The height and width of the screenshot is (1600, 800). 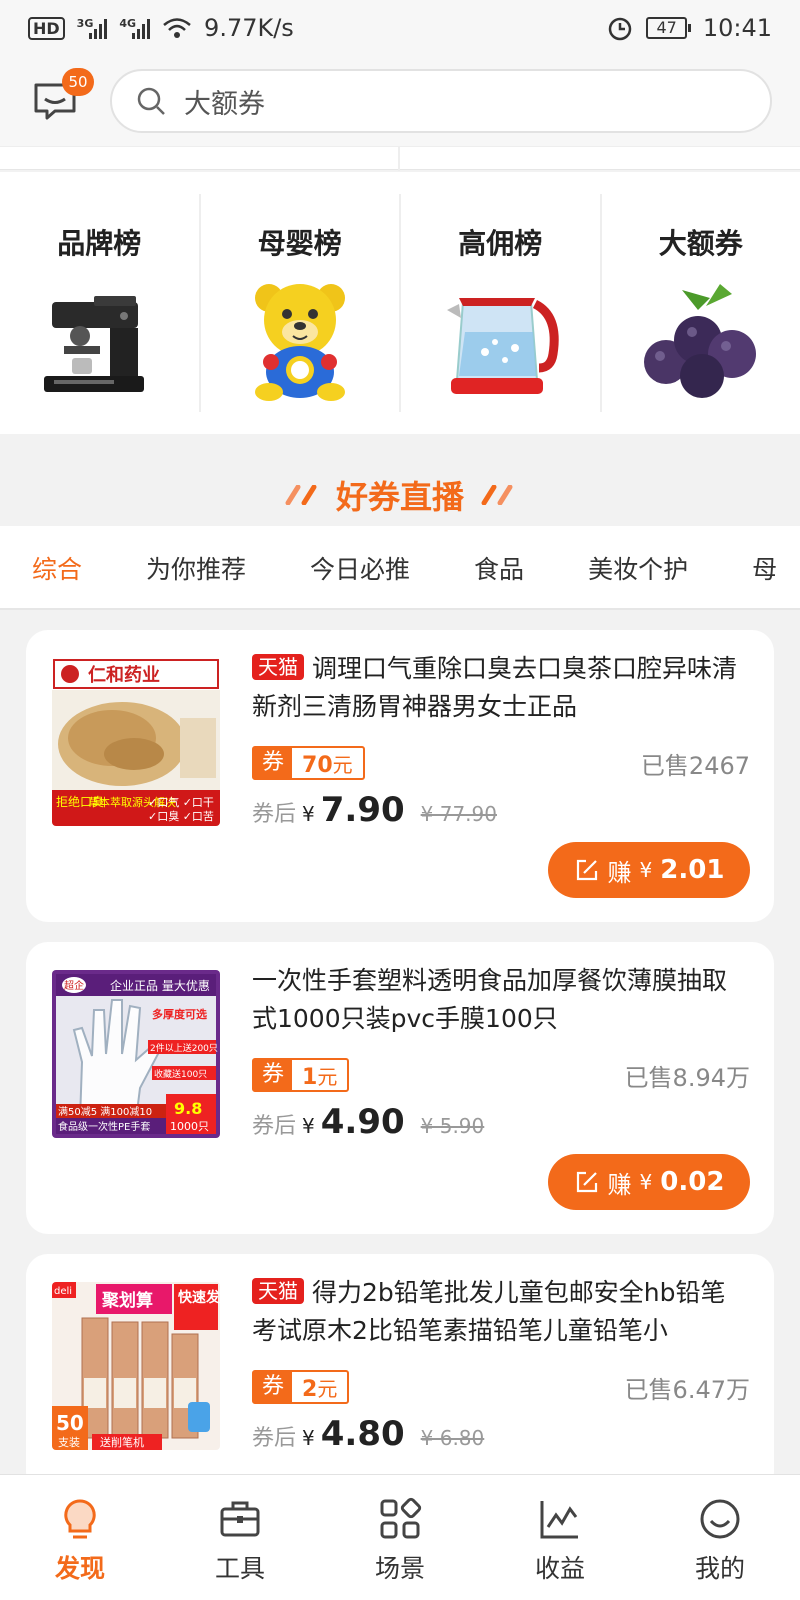 What do you see at coordinates (299, 342) in the screenshot?
I see `toy-bear-image` at bounding box center [299, 342].